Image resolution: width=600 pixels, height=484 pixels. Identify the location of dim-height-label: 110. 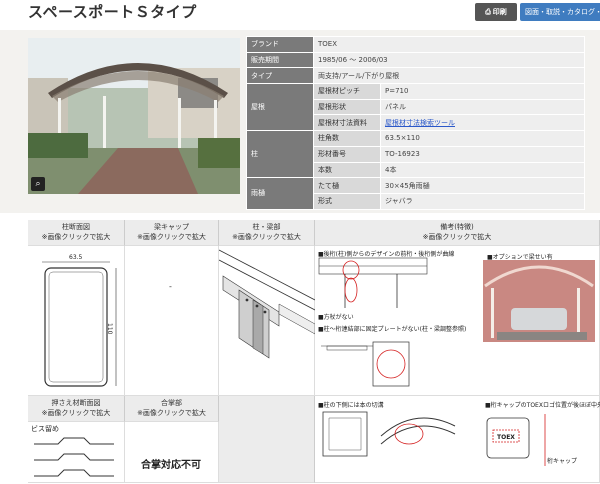
(109, 329).